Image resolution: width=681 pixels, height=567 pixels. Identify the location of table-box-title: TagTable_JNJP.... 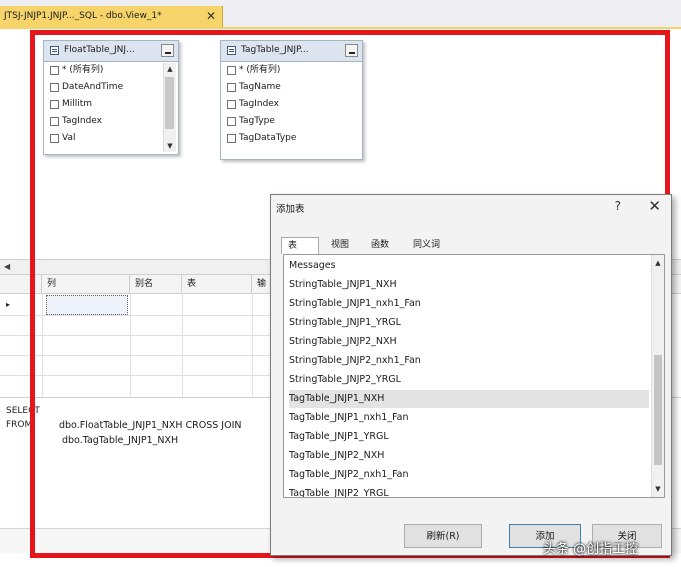
(275, 50).